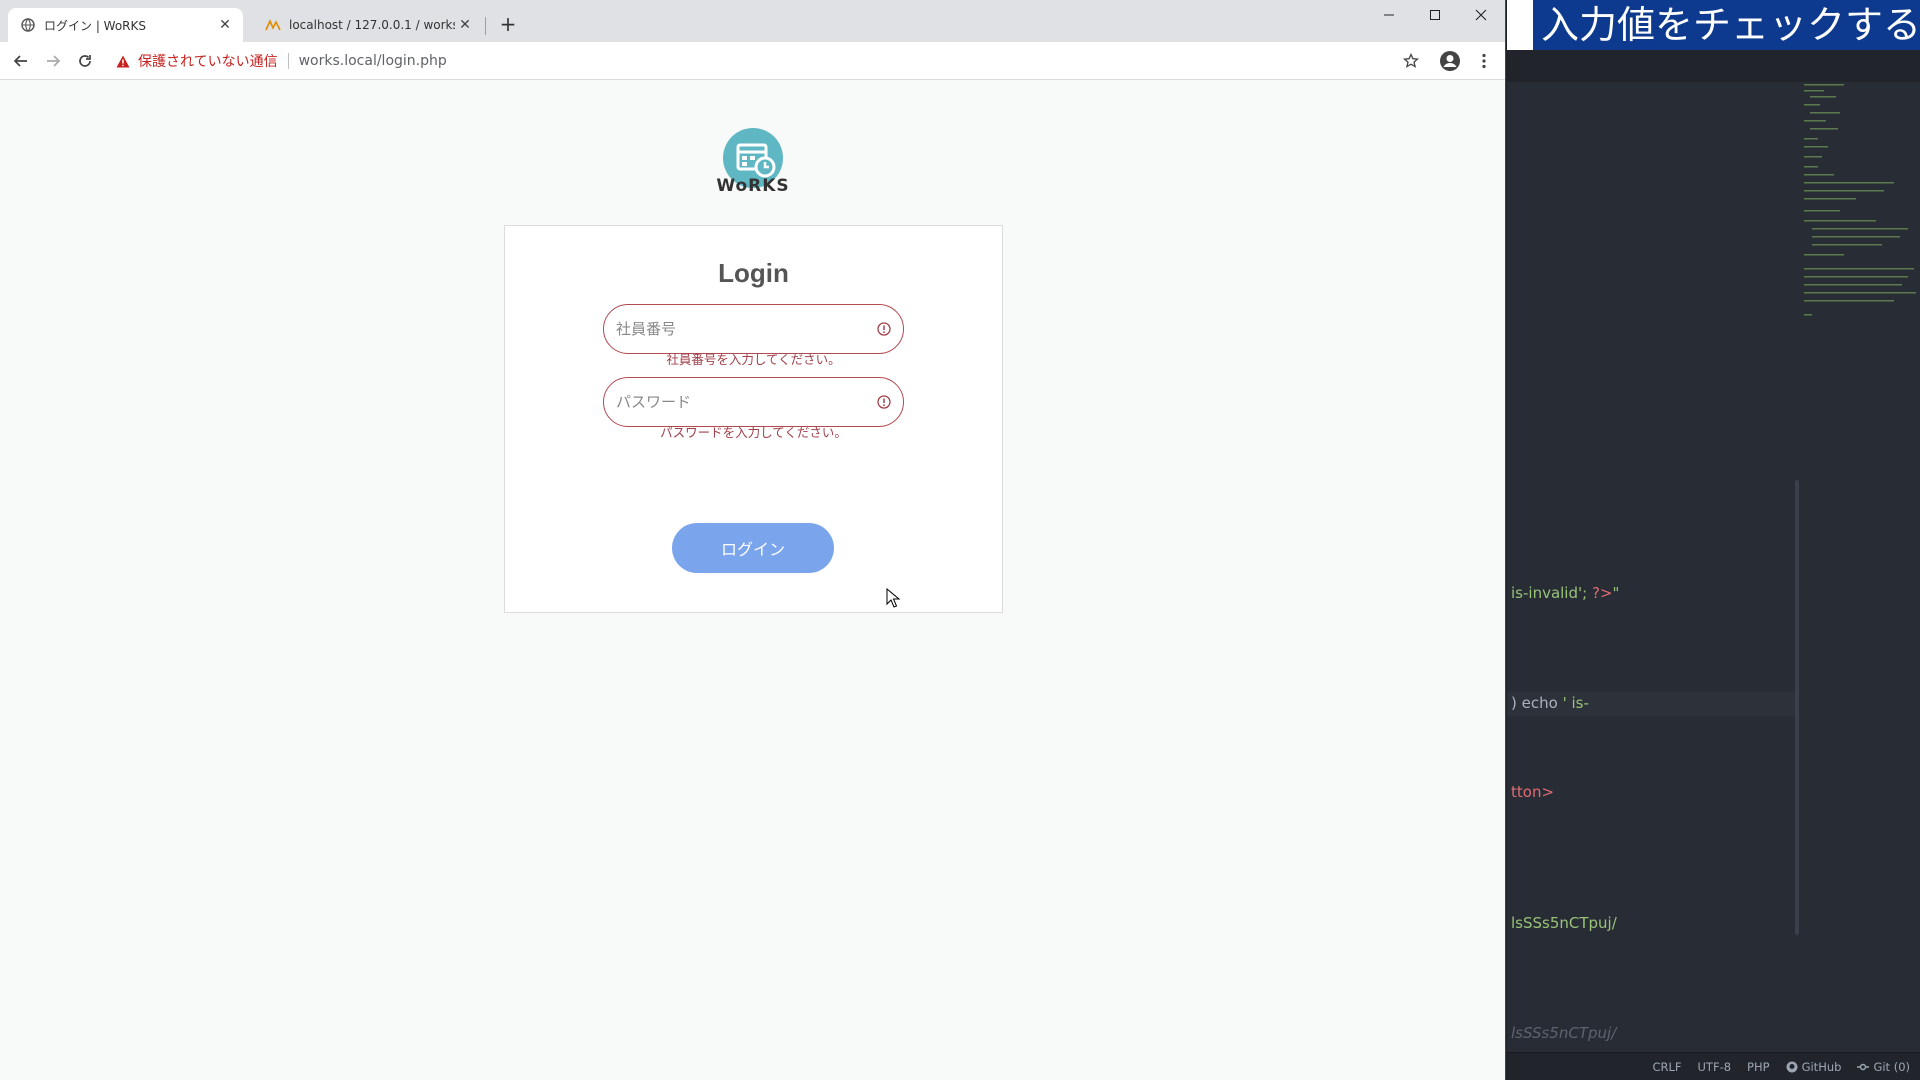 Image resolution: width=1920 pixels, height=1080 pixels. Describe the element at coordinates (508, 25) in the screenshot. I see `new-tab-button: +` at that location.